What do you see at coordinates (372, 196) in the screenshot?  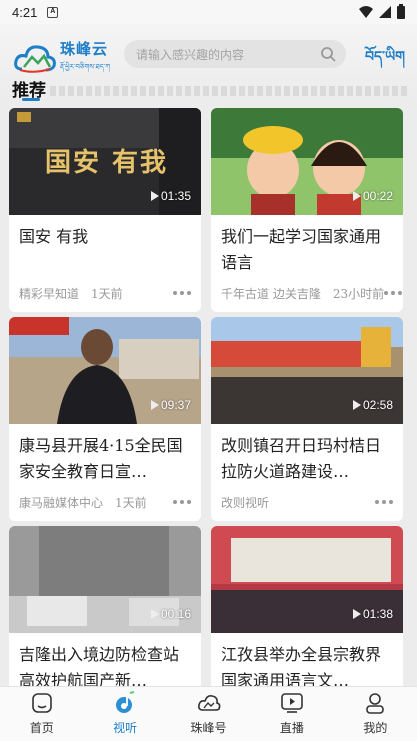 I see `video-duration: 00:22` at bounding box center [372, 196].